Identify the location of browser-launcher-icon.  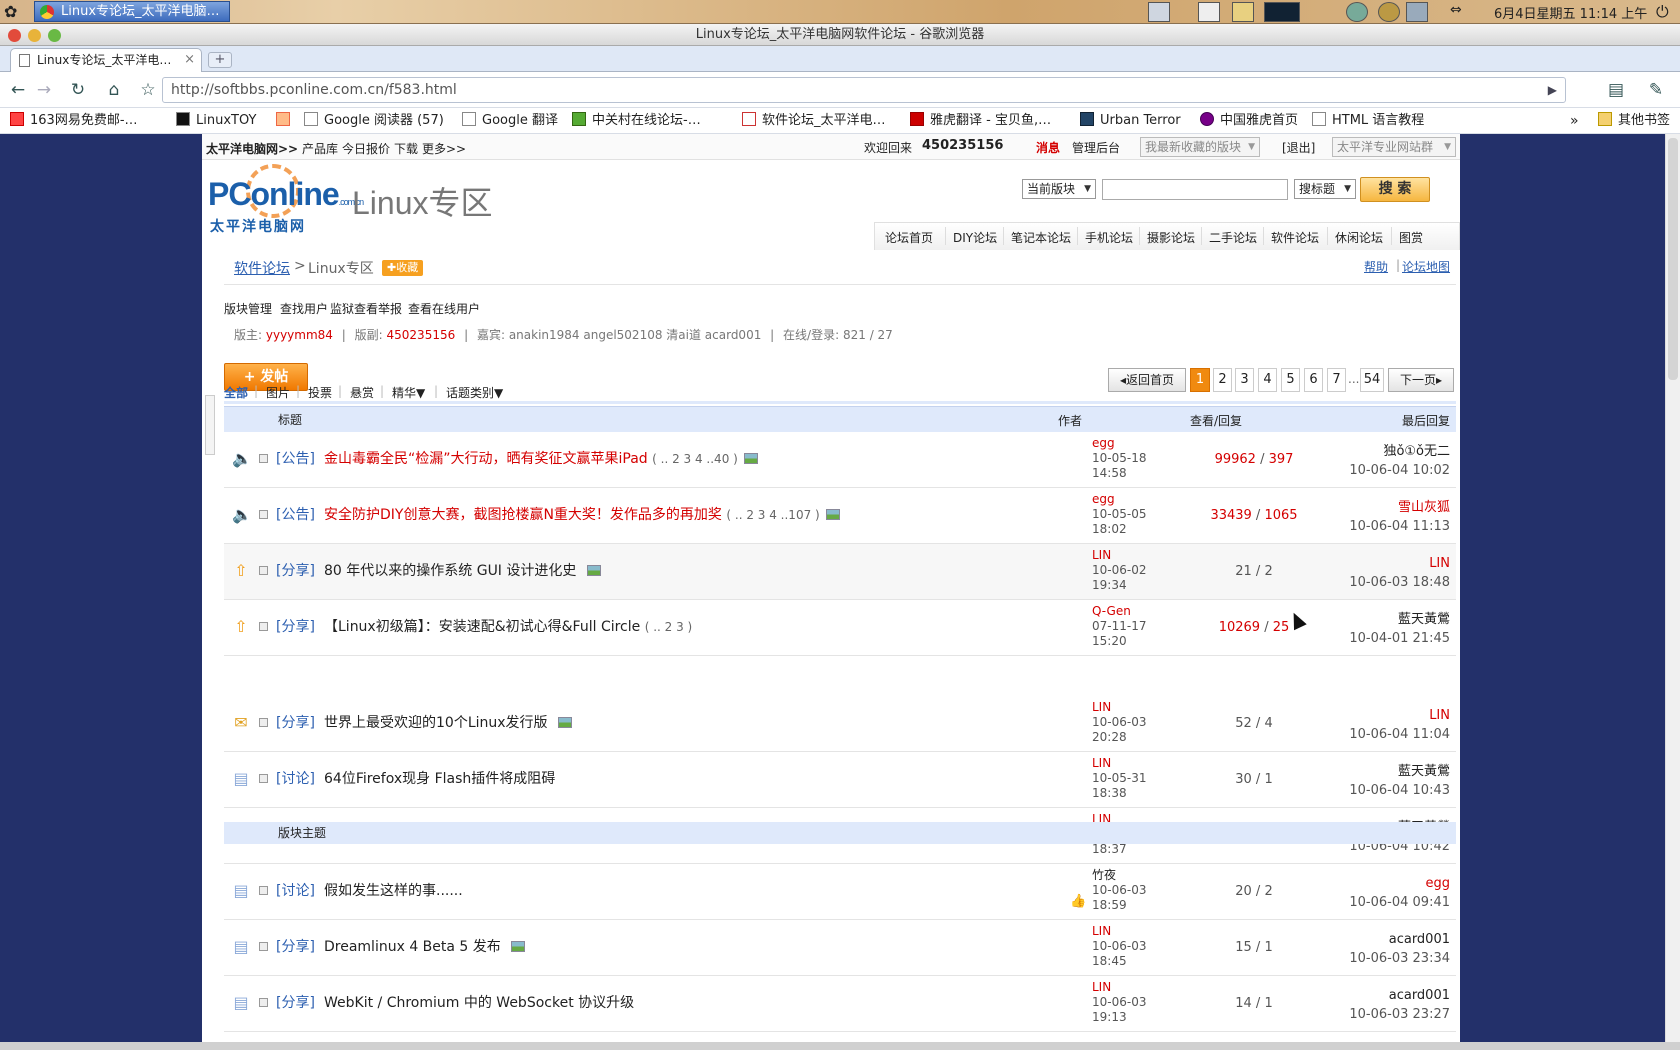
(1209, 12).